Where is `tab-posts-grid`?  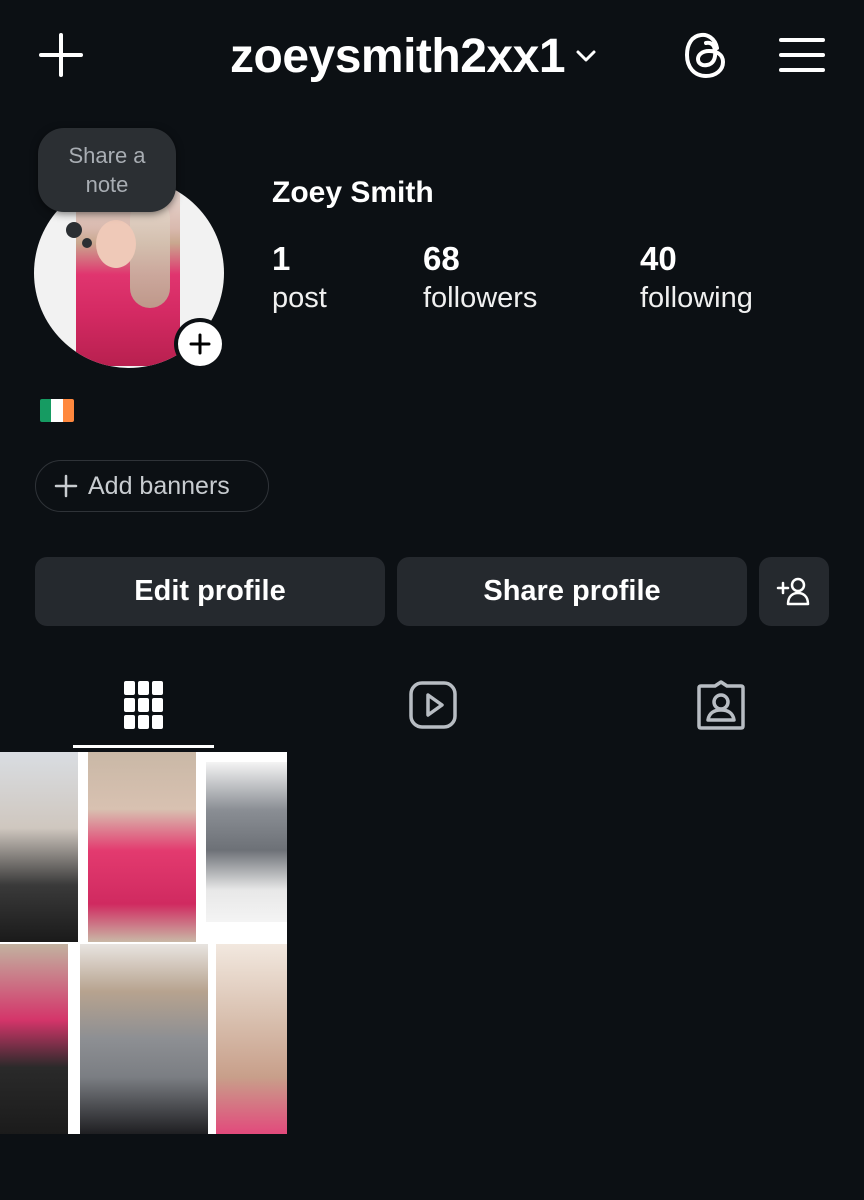
tab-posts-grid is located at coordinates (143, 705).